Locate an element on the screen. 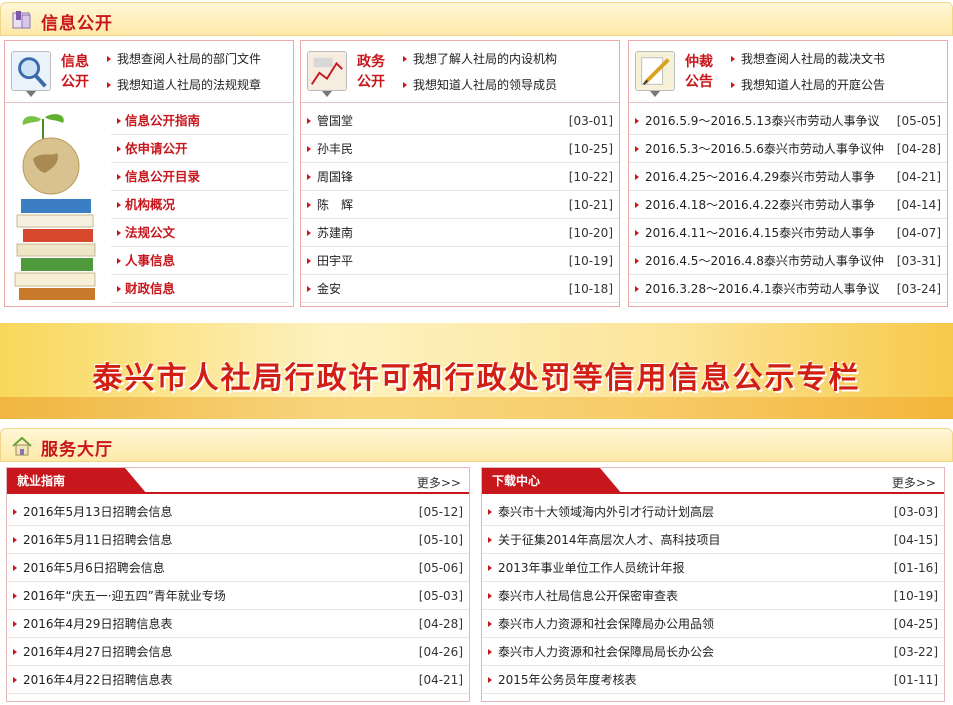  list-item-title: 泰兴市人社局信息公开保密审查表 is located at coordinates (588, 596).